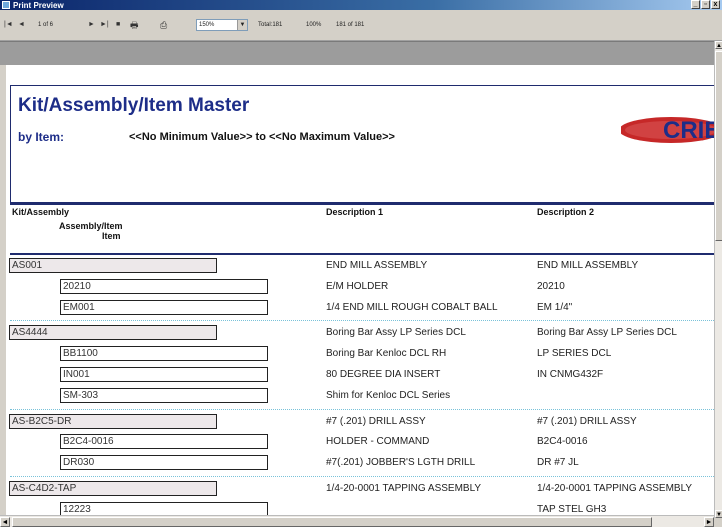 The width and height of the screenshot is (722, 527). What do you see at coordinates (164, 286) in the screenshot?
I see `item-code-box: 20210` at bounding box center [164, 286].